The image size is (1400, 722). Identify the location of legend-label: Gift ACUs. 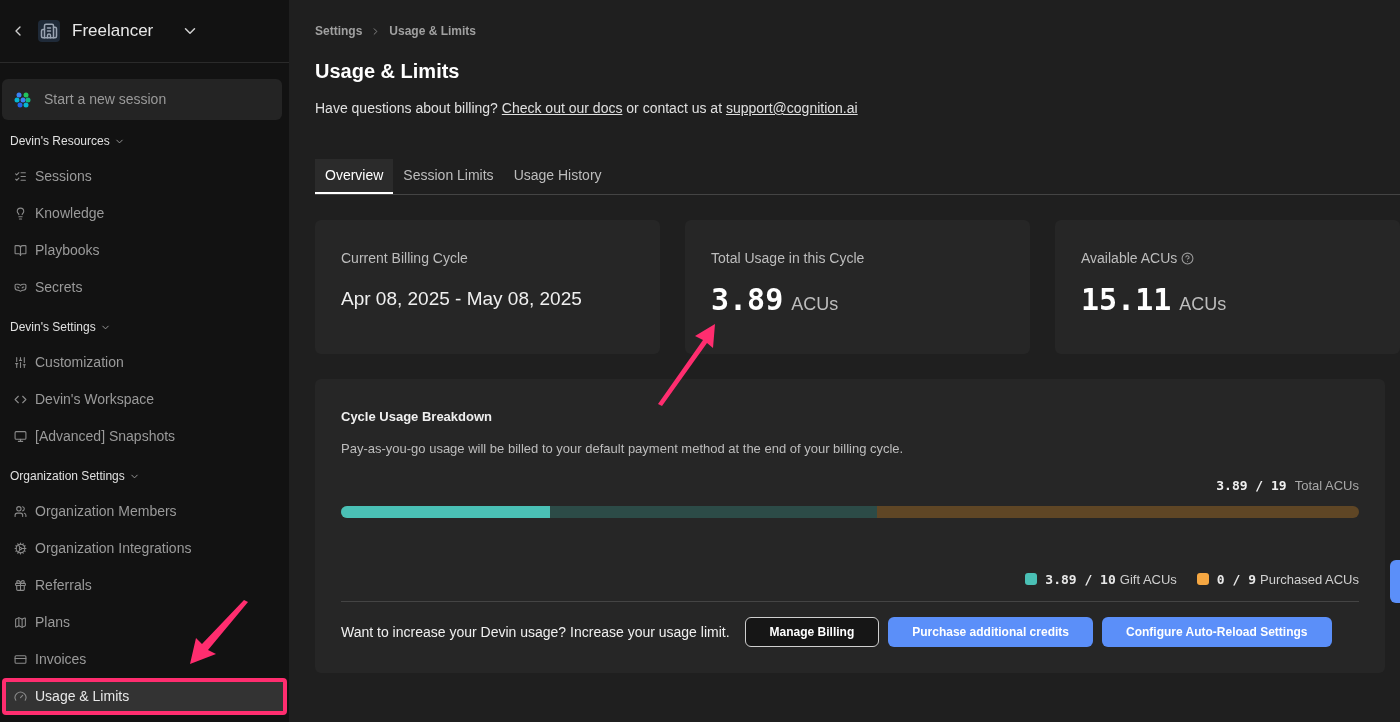
(1148, 579).